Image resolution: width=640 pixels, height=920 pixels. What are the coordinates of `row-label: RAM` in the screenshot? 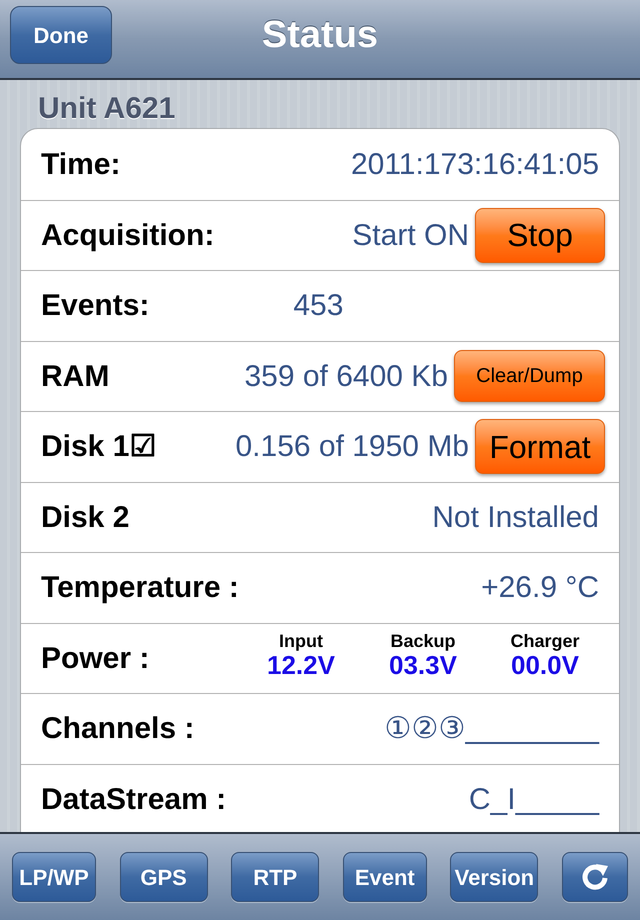 It's located at (75, 376).